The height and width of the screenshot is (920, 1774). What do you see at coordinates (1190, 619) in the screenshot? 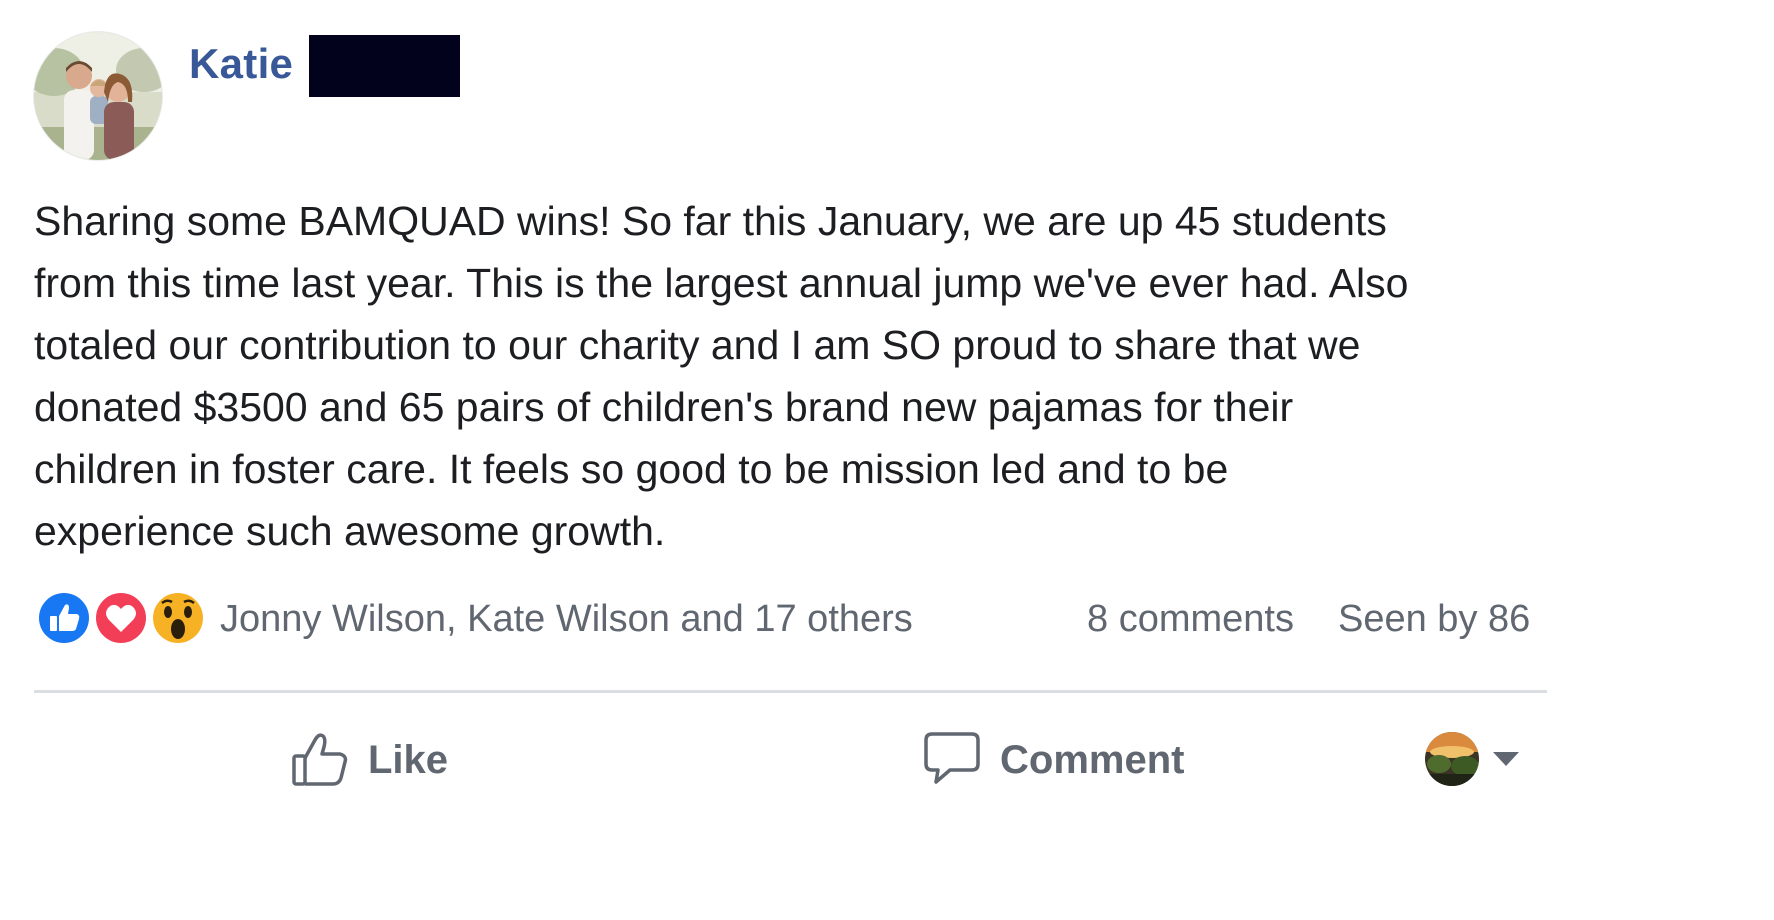
I see `comments-count: 8 comments` at bounding box center [1190, 619].